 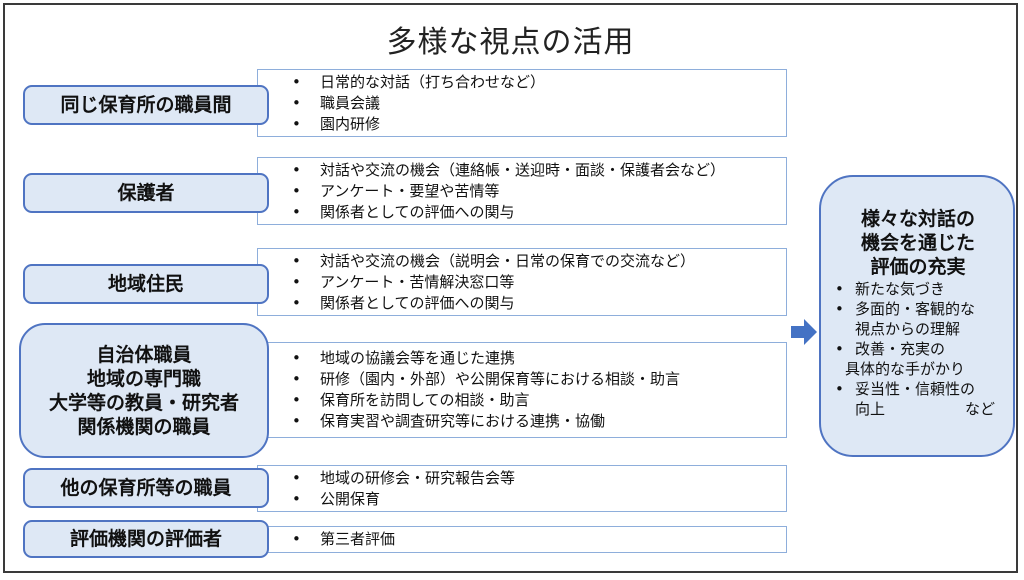 I want to click on label-text: 同じ保育所の職員間, so click(x=146, y=105).